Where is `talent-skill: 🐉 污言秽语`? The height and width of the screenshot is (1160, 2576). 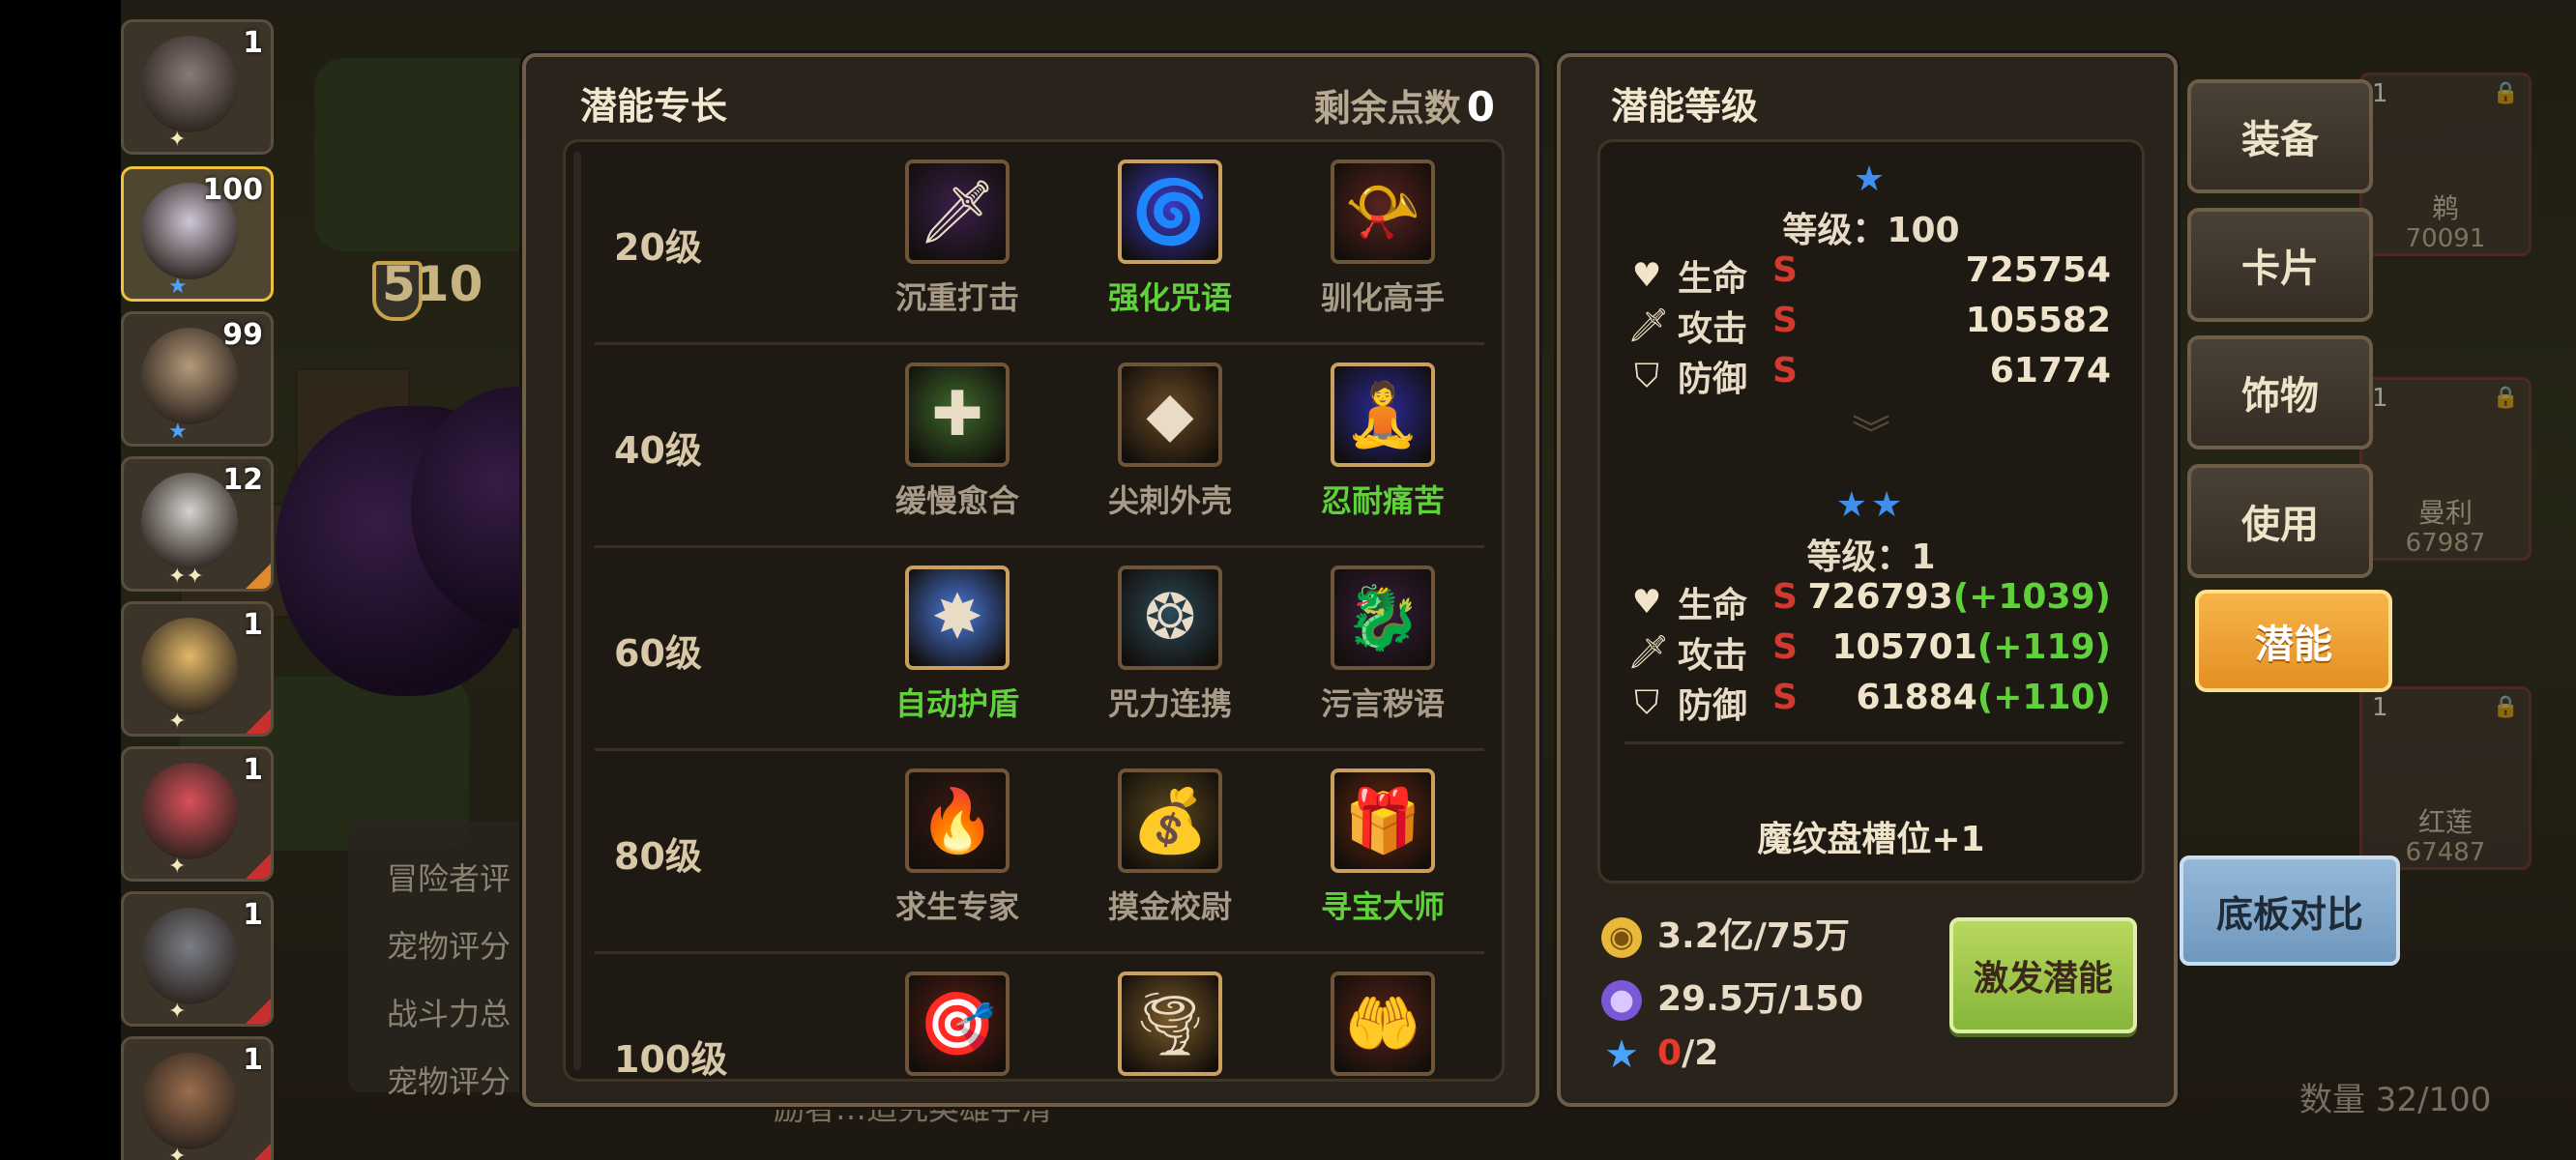
talent-skill: 🐉 污言秽语 is located at coordinates (1382, 645).